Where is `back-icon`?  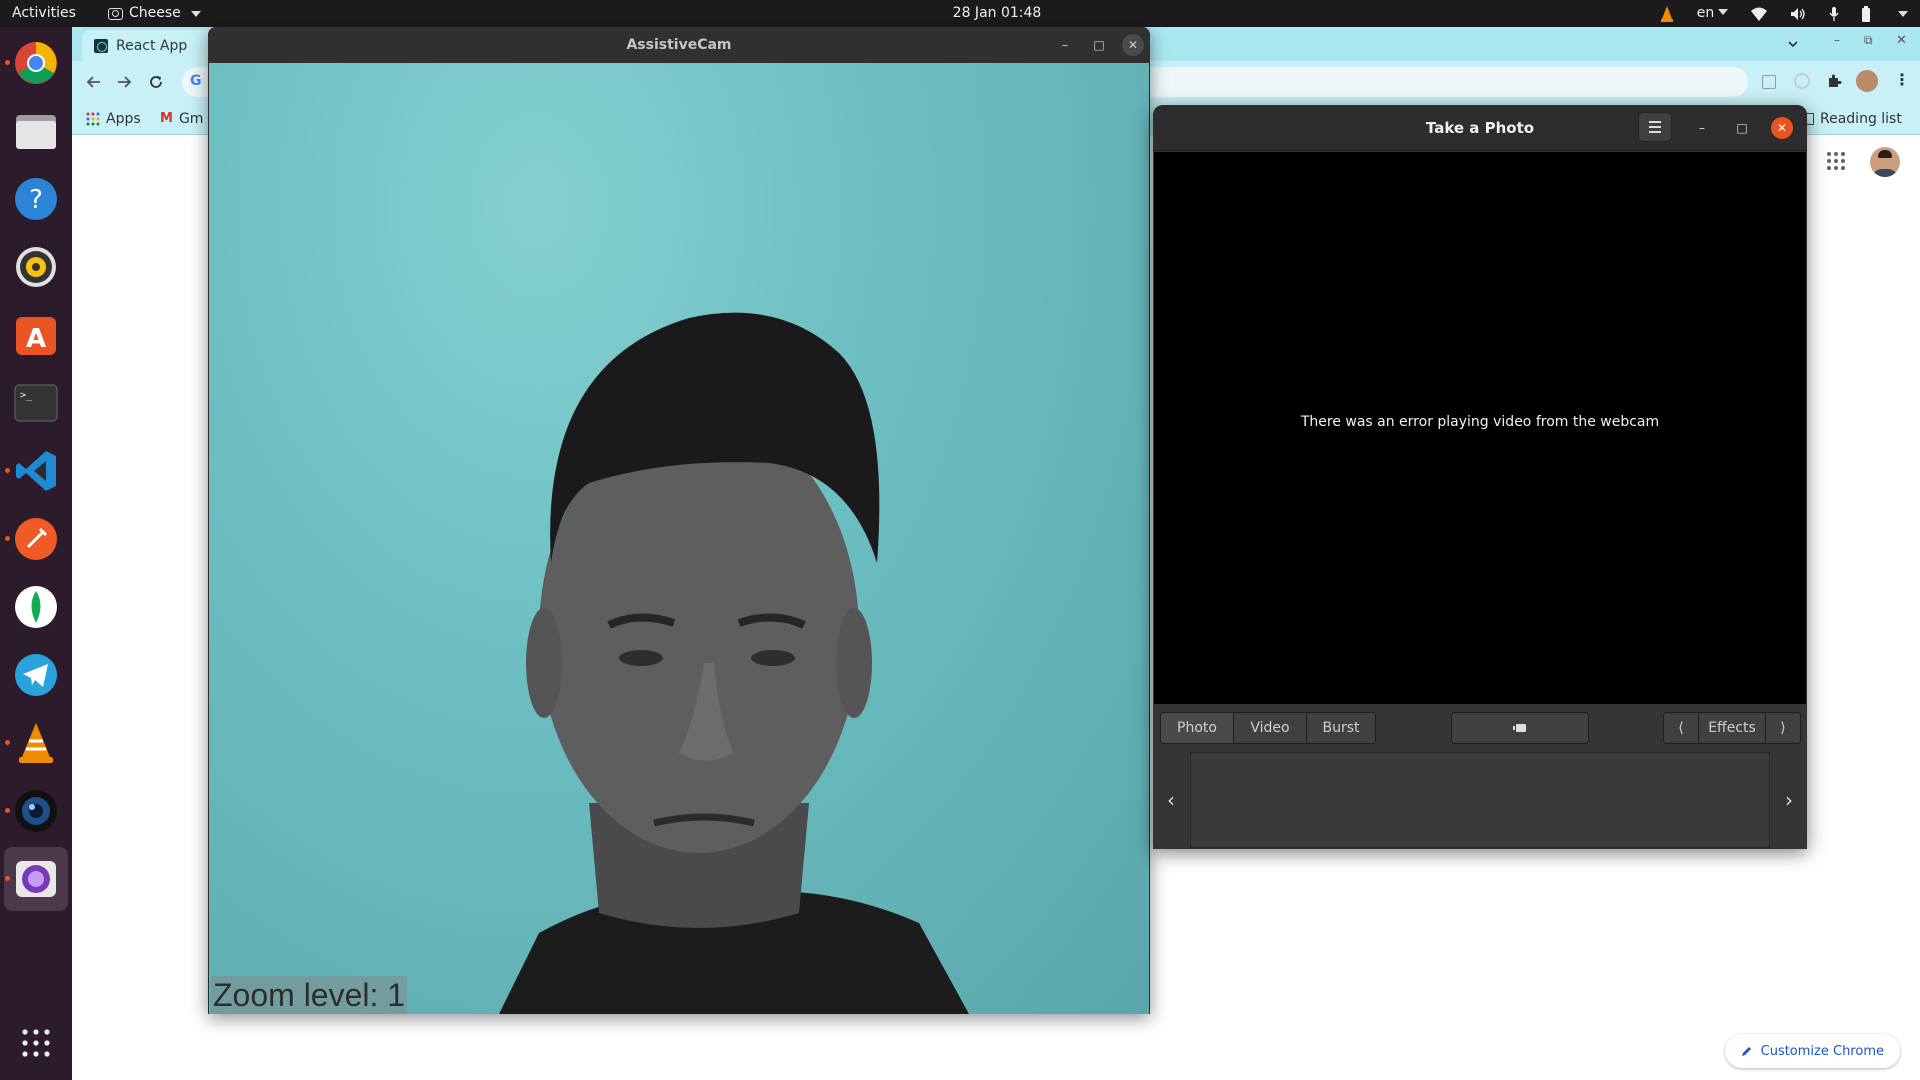
back-icon is located at coordinates (94, 82).